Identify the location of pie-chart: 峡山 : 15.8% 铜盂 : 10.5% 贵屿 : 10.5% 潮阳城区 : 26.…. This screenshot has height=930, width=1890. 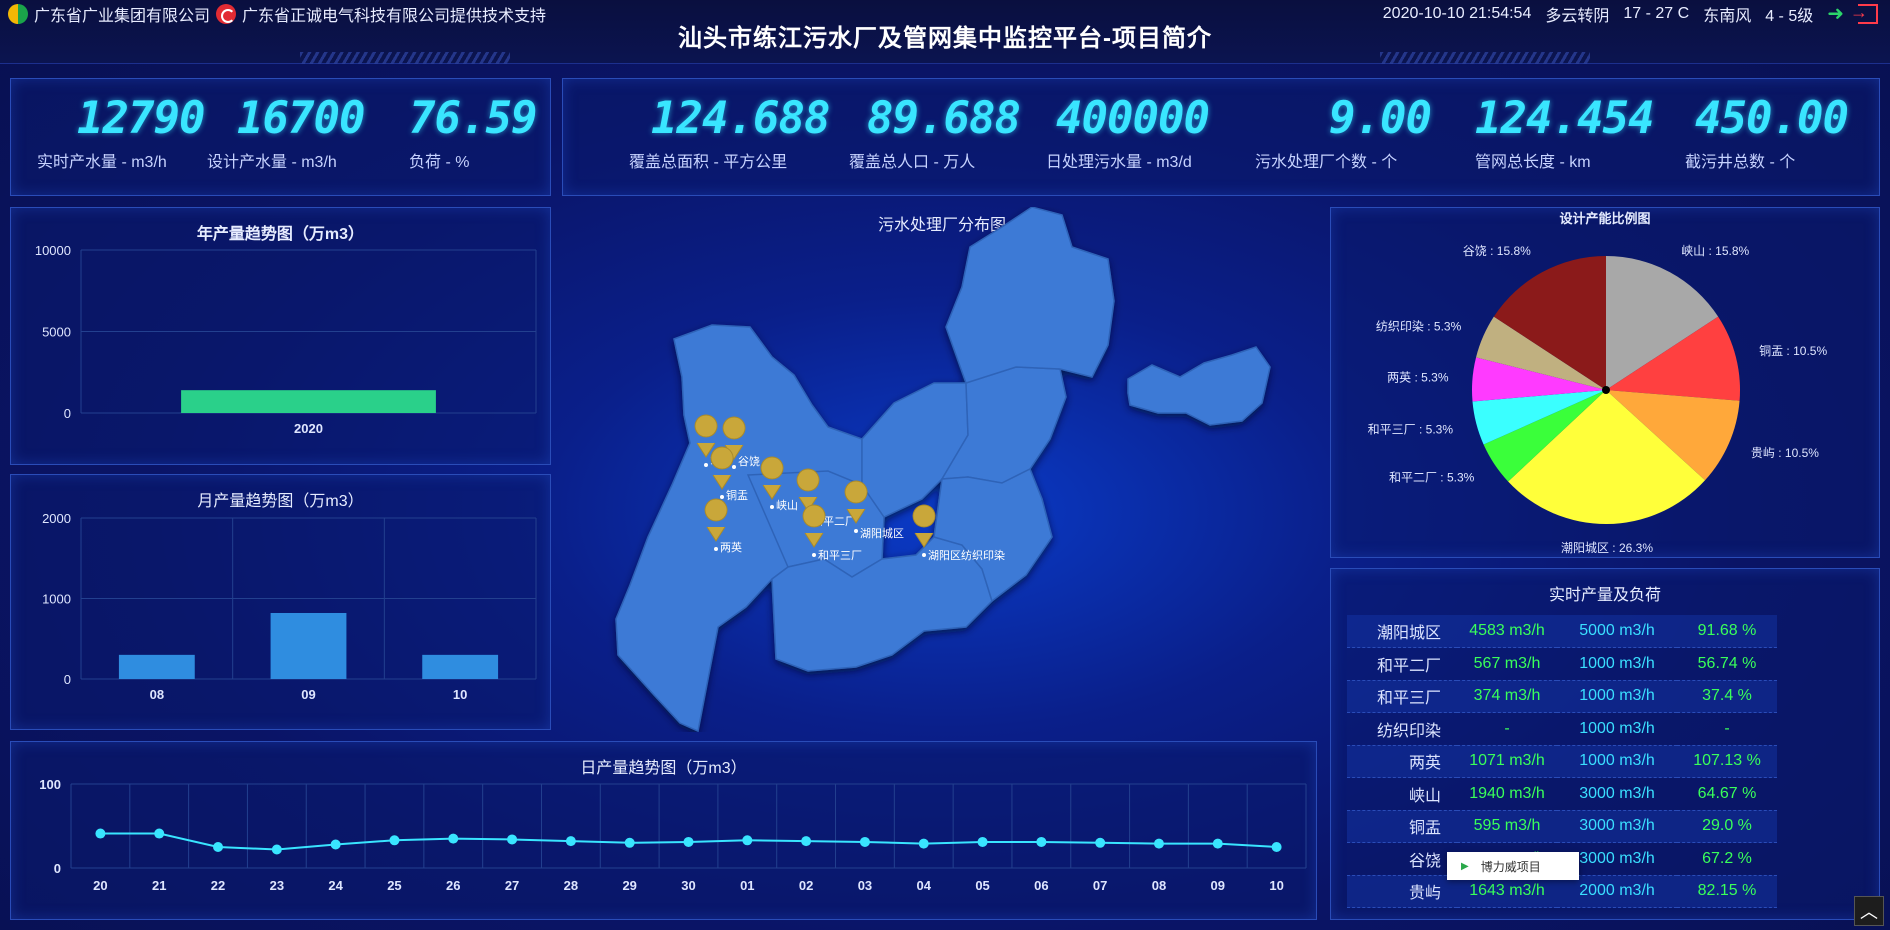
(1598, 399).